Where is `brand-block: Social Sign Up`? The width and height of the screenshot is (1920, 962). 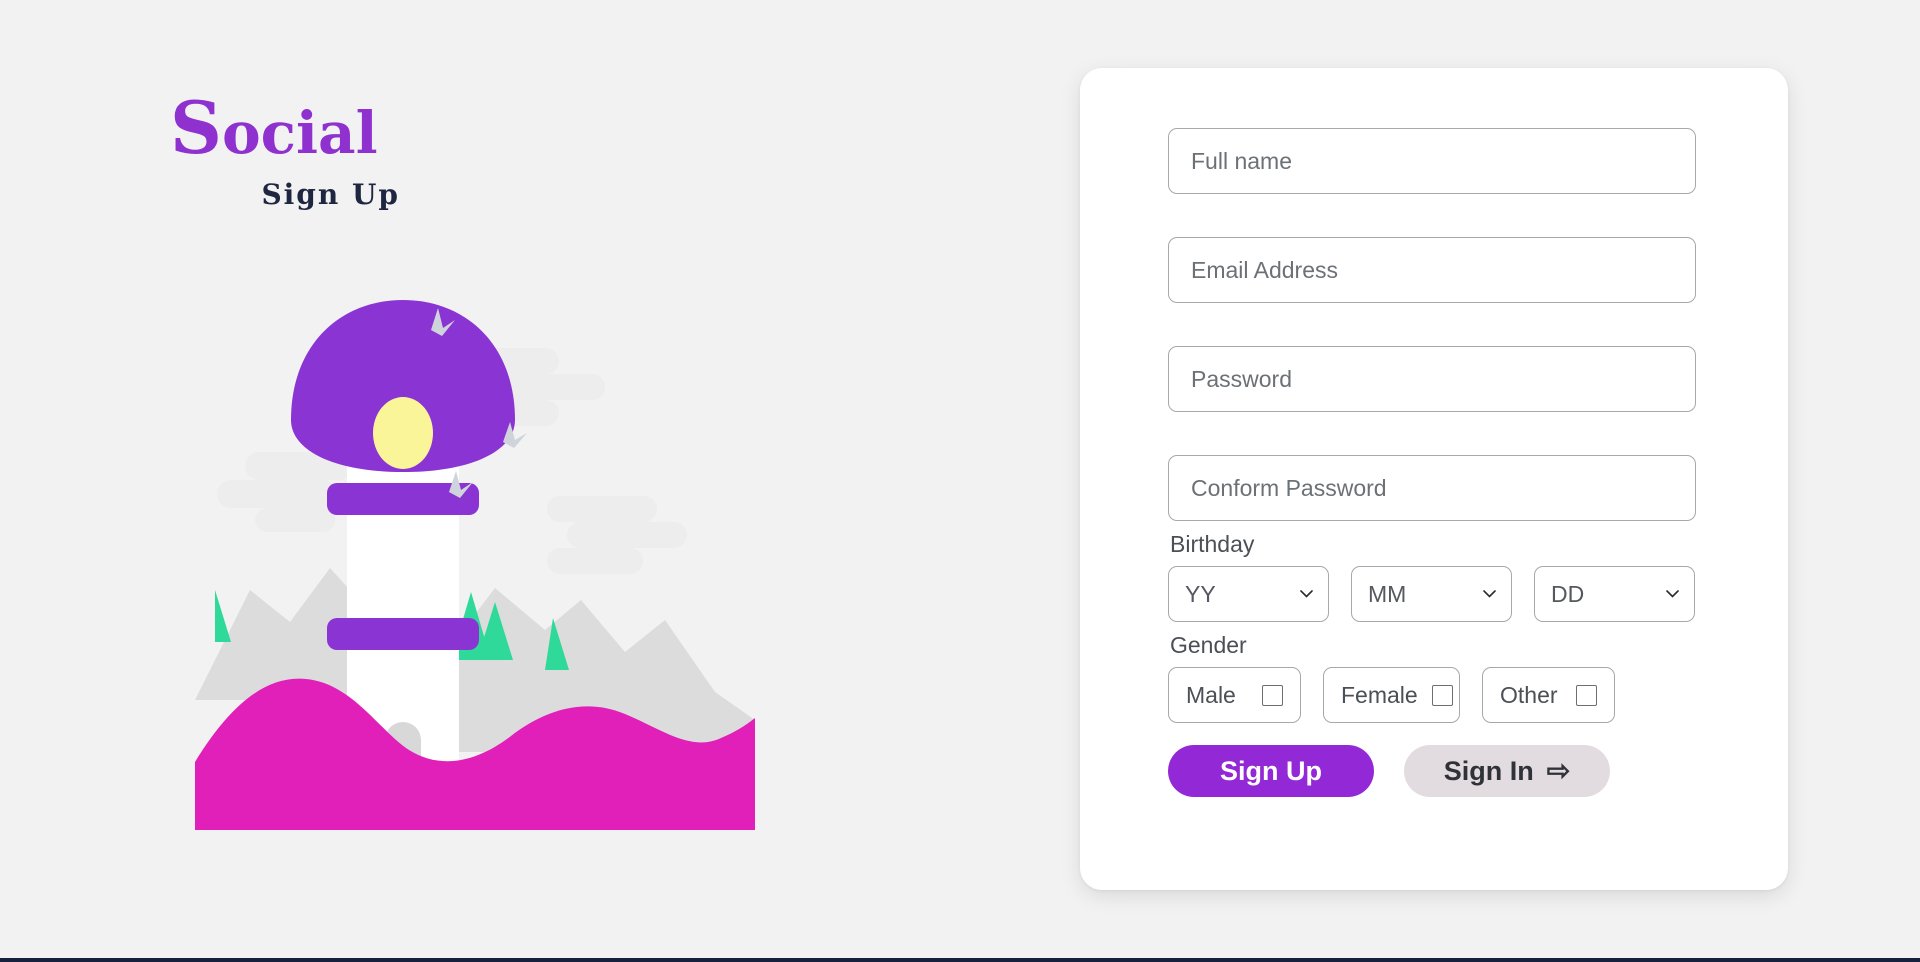
brand-block: Social Sign Up is located at coordinates (288, 152).